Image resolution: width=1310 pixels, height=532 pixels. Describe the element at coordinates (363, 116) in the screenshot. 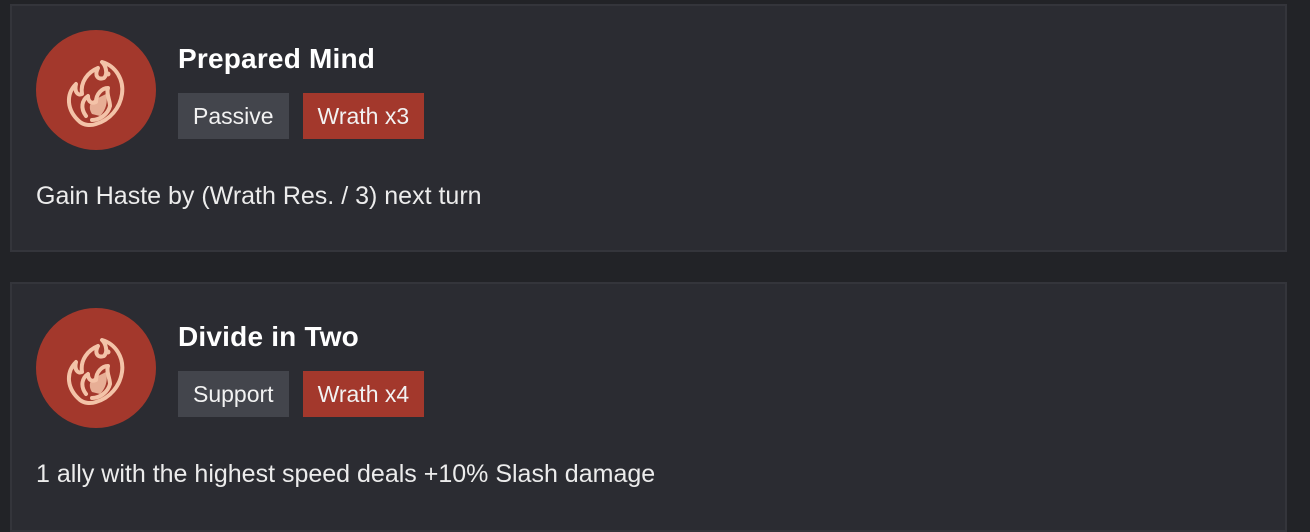

I see `skill-cost-badge: Wrath x3` at that location.